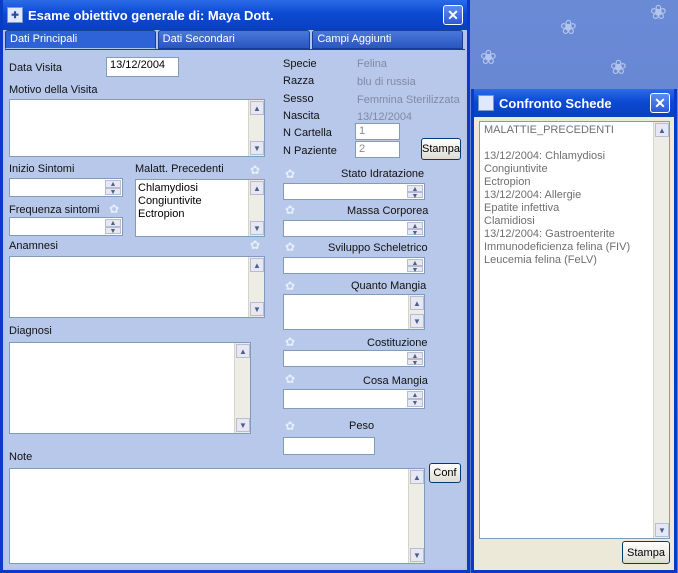 The height and width of the screenshot is (573, 678). I want to click on npaziente-label: N Paziente, so click(310, 151).